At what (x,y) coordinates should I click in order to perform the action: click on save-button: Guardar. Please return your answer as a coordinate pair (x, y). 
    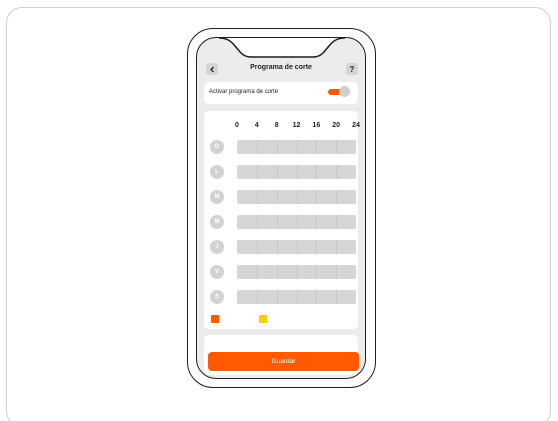
    Looking at the image, I should click on (283, 361).